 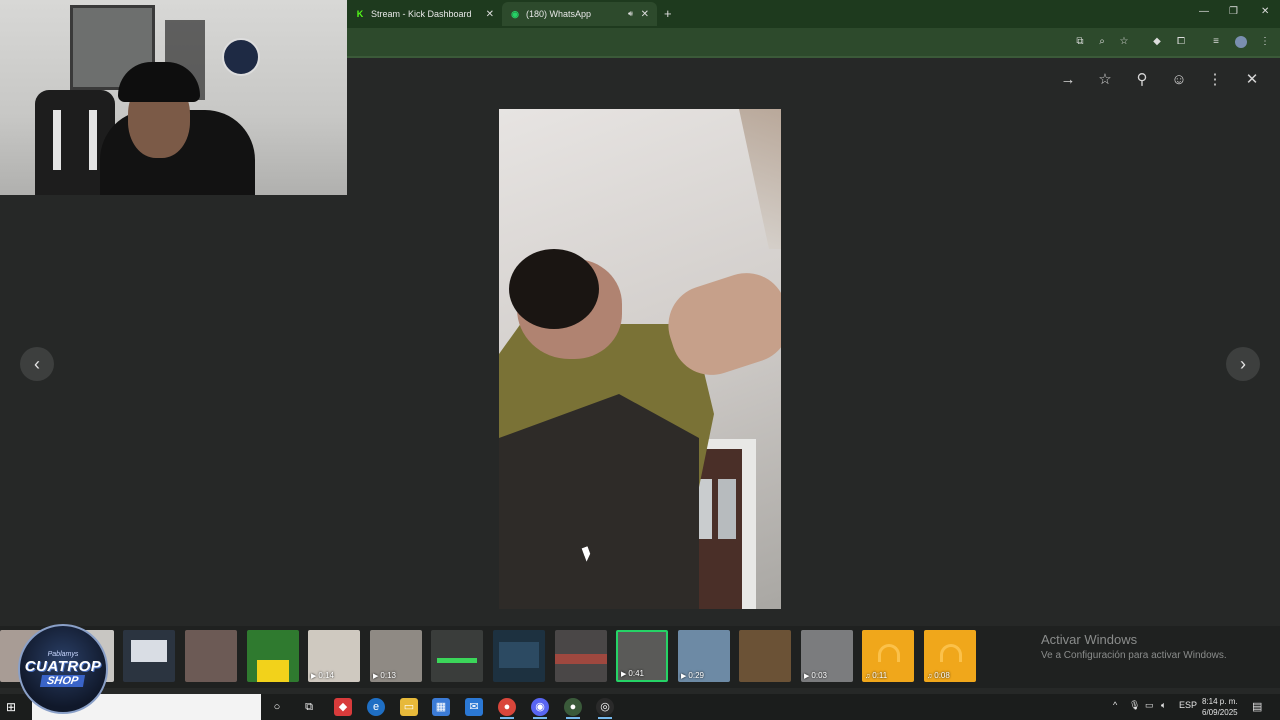 I want to click on speaker-icon: 🔊︎, so click(x=630, y=14).